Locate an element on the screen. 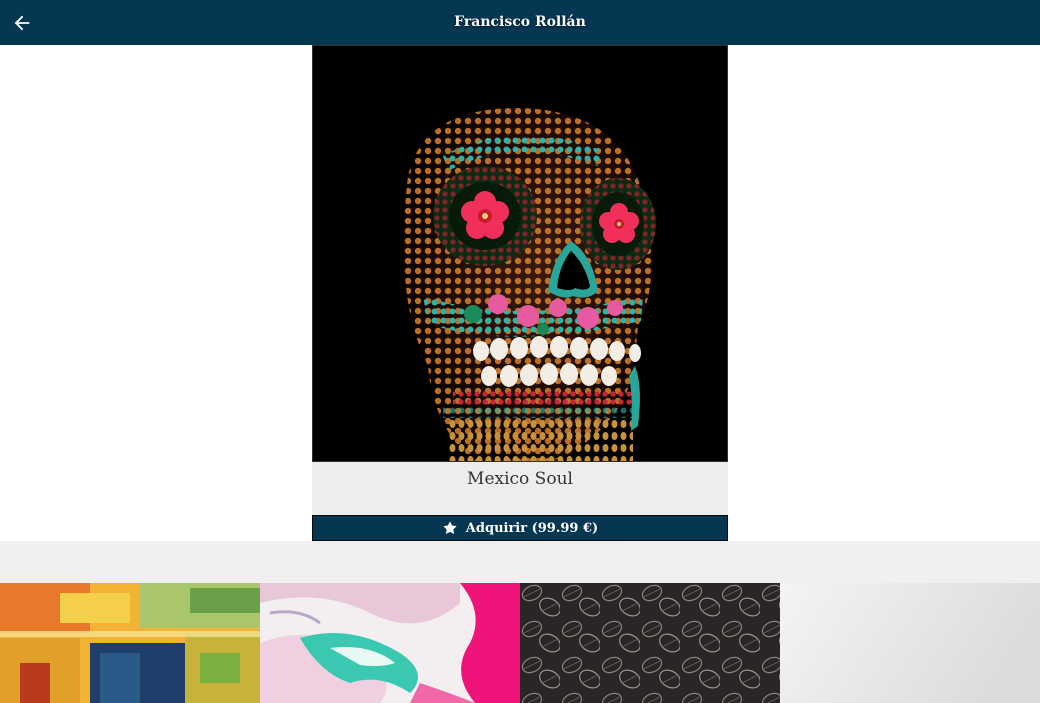 This screenshot has height=703, width=1040. top-app-bar: Francisco Rollán is located at coordinates (520, 22).